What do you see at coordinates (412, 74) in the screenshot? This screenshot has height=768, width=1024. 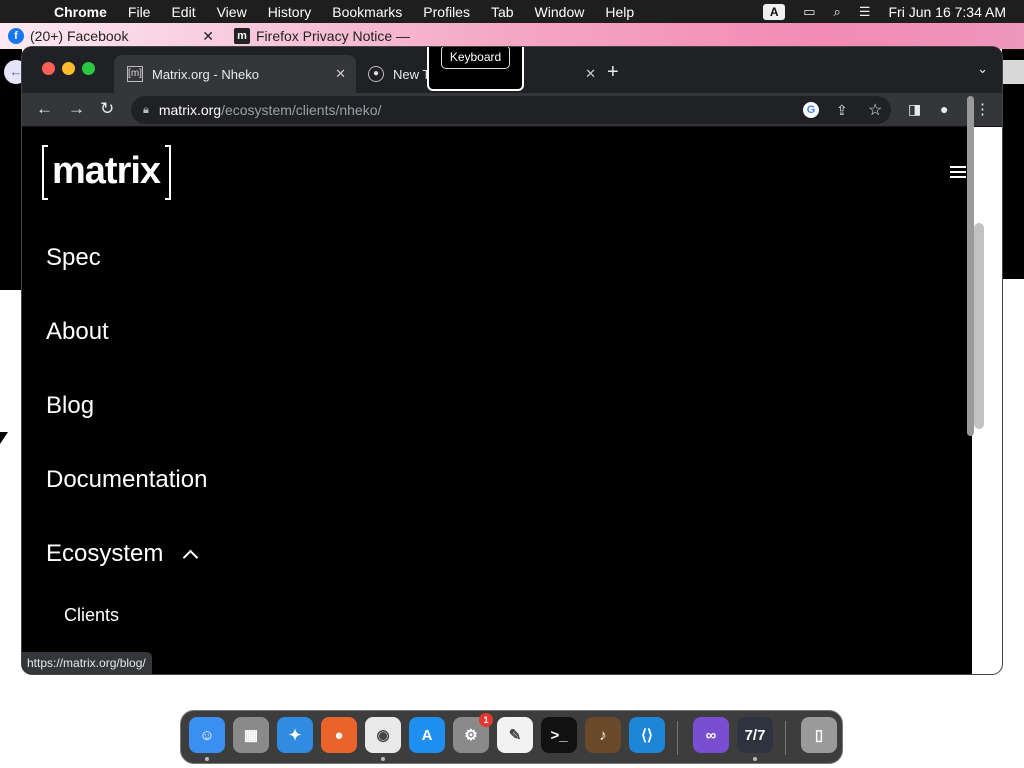 I see `tab-title: New T` at bounding box center [412, 74].